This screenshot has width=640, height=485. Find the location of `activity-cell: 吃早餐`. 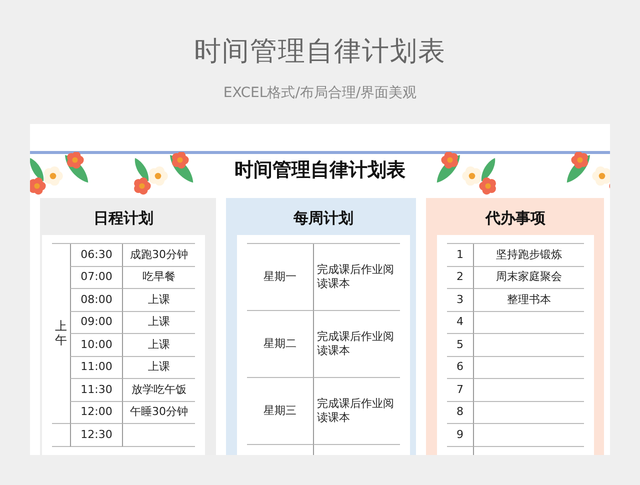

activity-cell: 吃早餐 is located at coordinates (158, 277).